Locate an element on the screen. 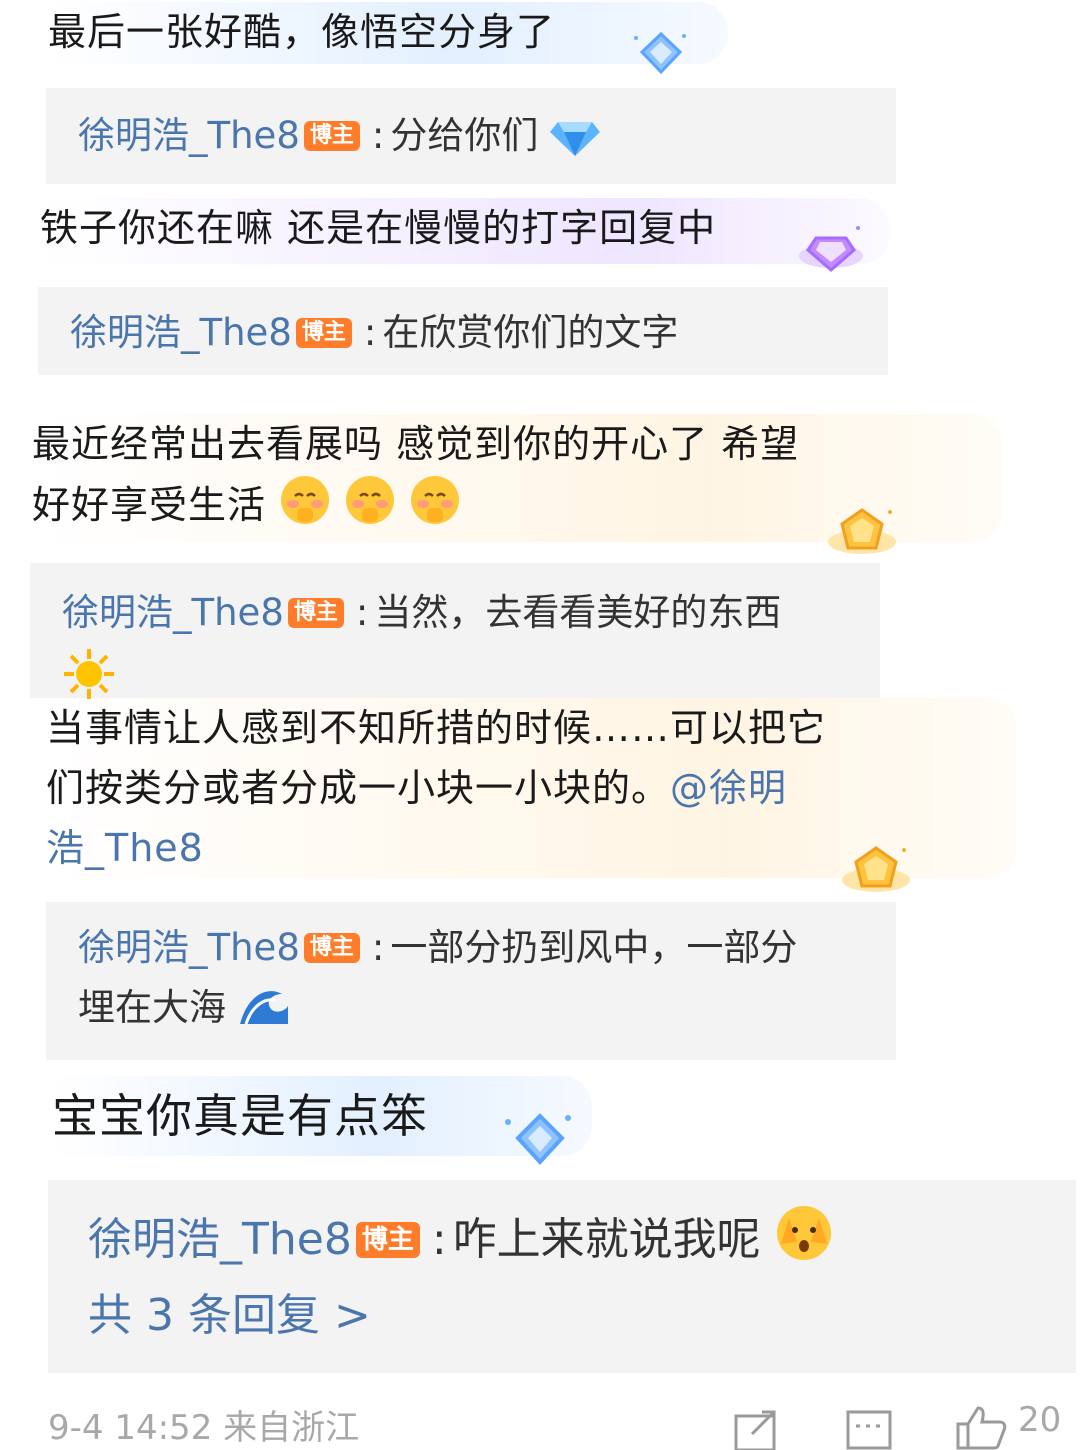  reply-text: 在欣赏你们的文字 is located at coordinates (530, 332).